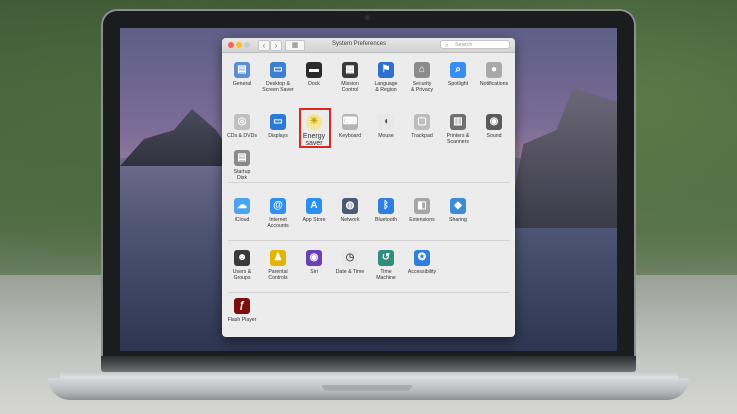  I want to click on mission-control-icon: ▦, so click(350, 70).